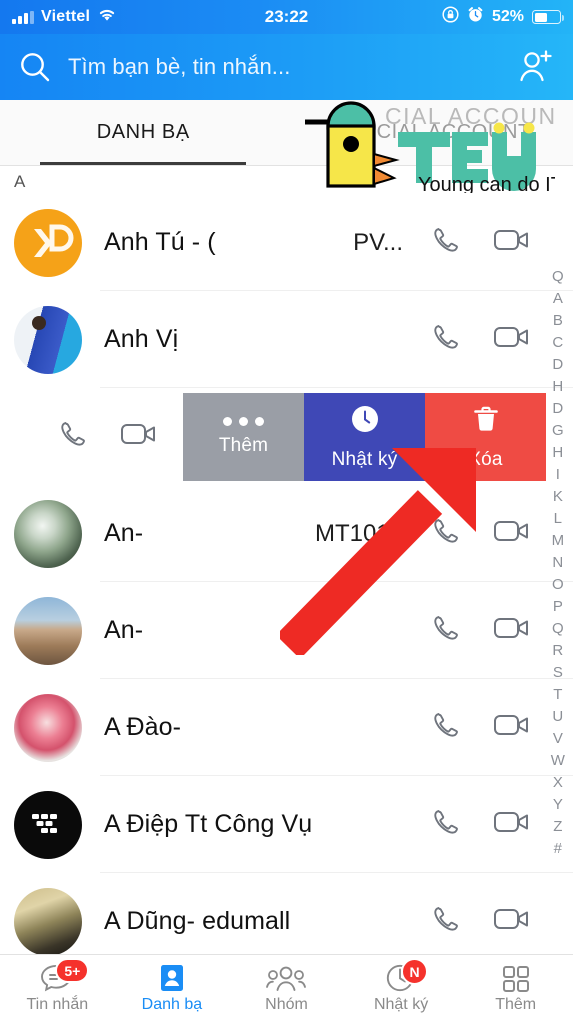 The width and height of the screenshot is (573, 1020). What do you see at coordinates (172, 1004) in the screenshot?
I see `nav-item-danh-ba-label: Danh bạ` at bounding box center [172, 1004].